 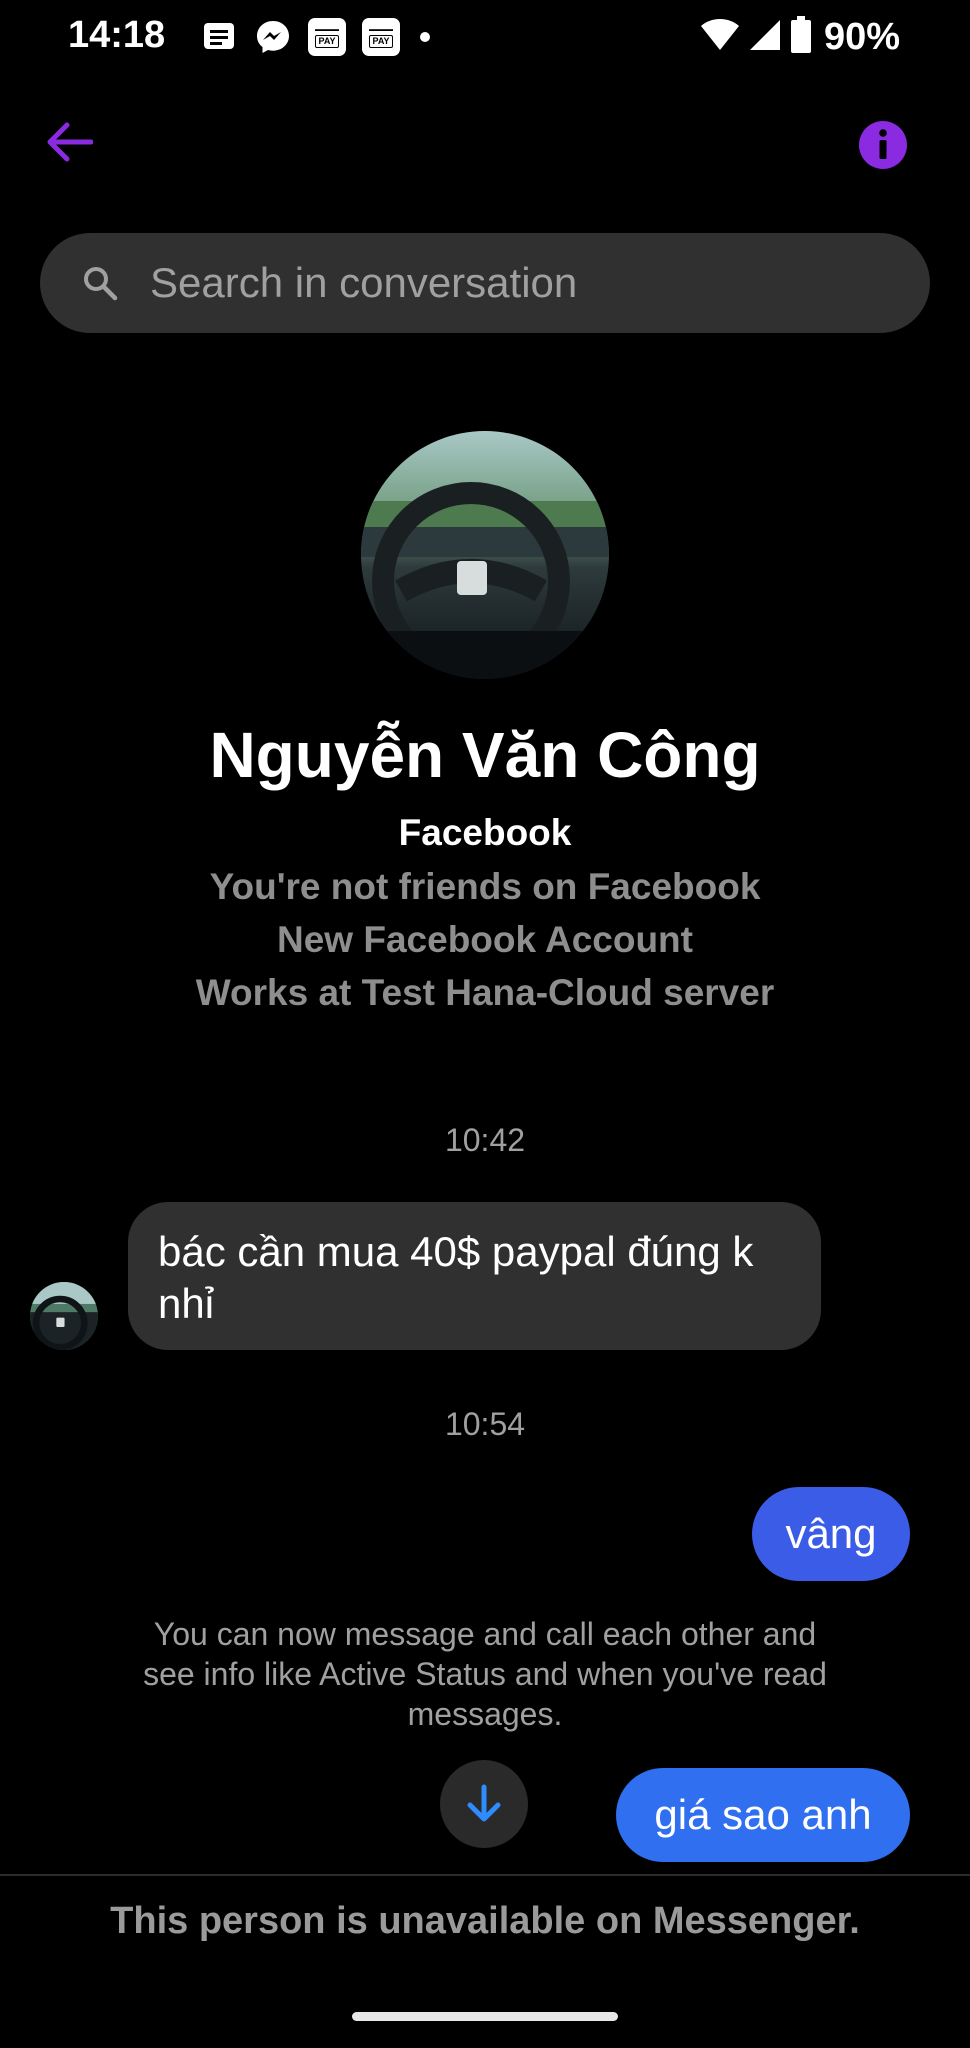 What do you see at coordinates (485, 1424) in the screenshot?
I see `timestamp: 10:54` at bounding box center [485, 1424].